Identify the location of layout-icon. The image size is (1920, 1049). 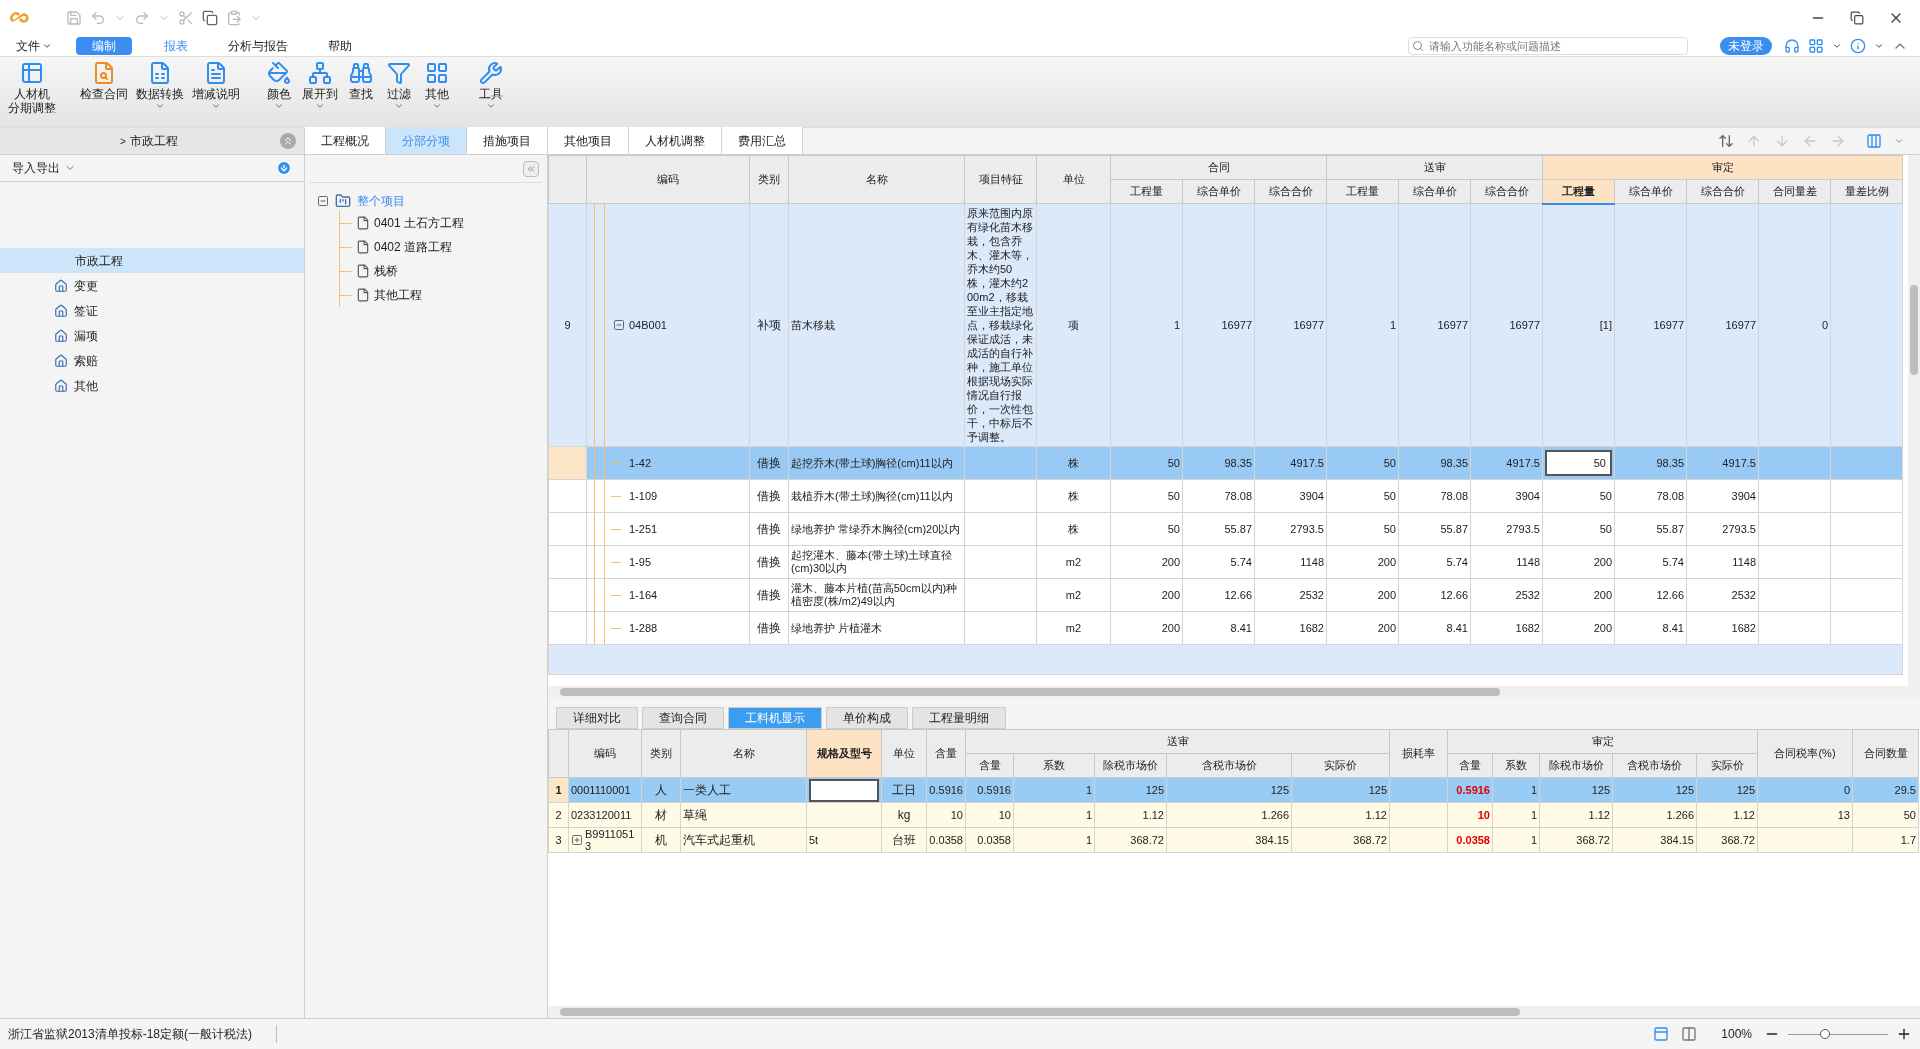
(1661, 1034).